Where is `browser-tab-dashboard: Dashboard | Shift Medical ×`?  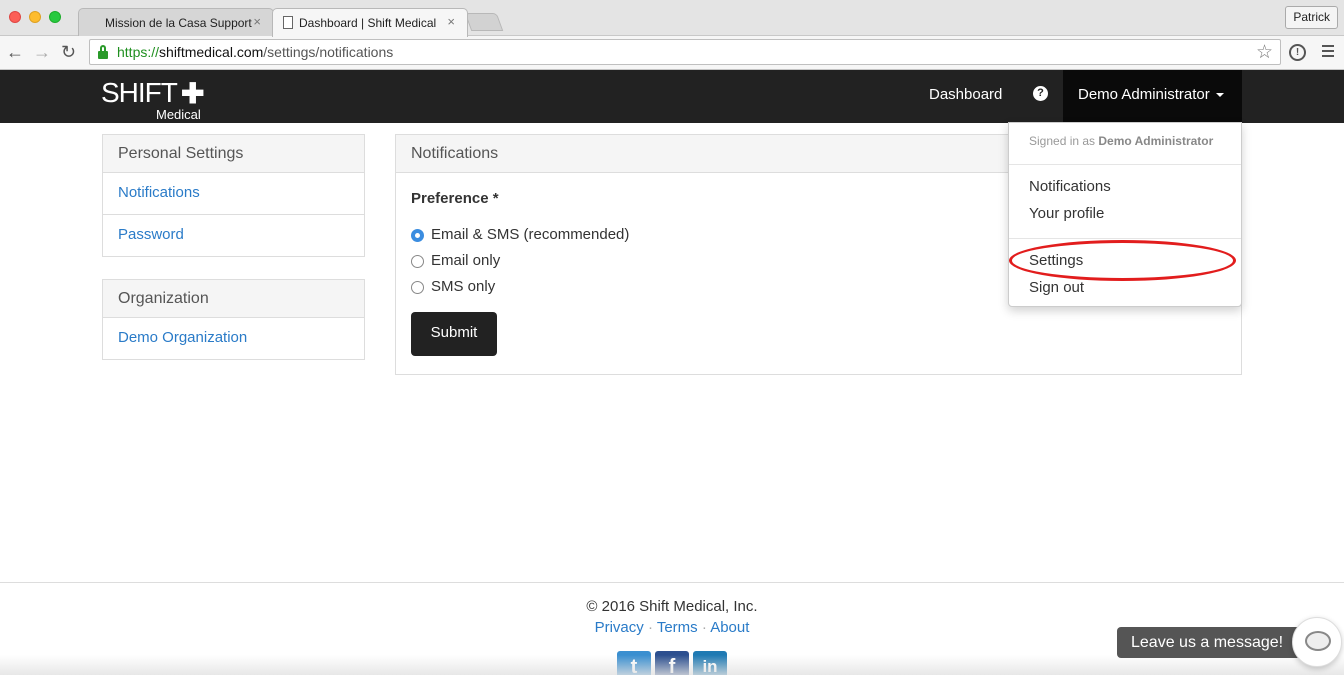
browser-tab-dashboard: Dashboard | Shift Medical × is located at coordinates (370, 22).